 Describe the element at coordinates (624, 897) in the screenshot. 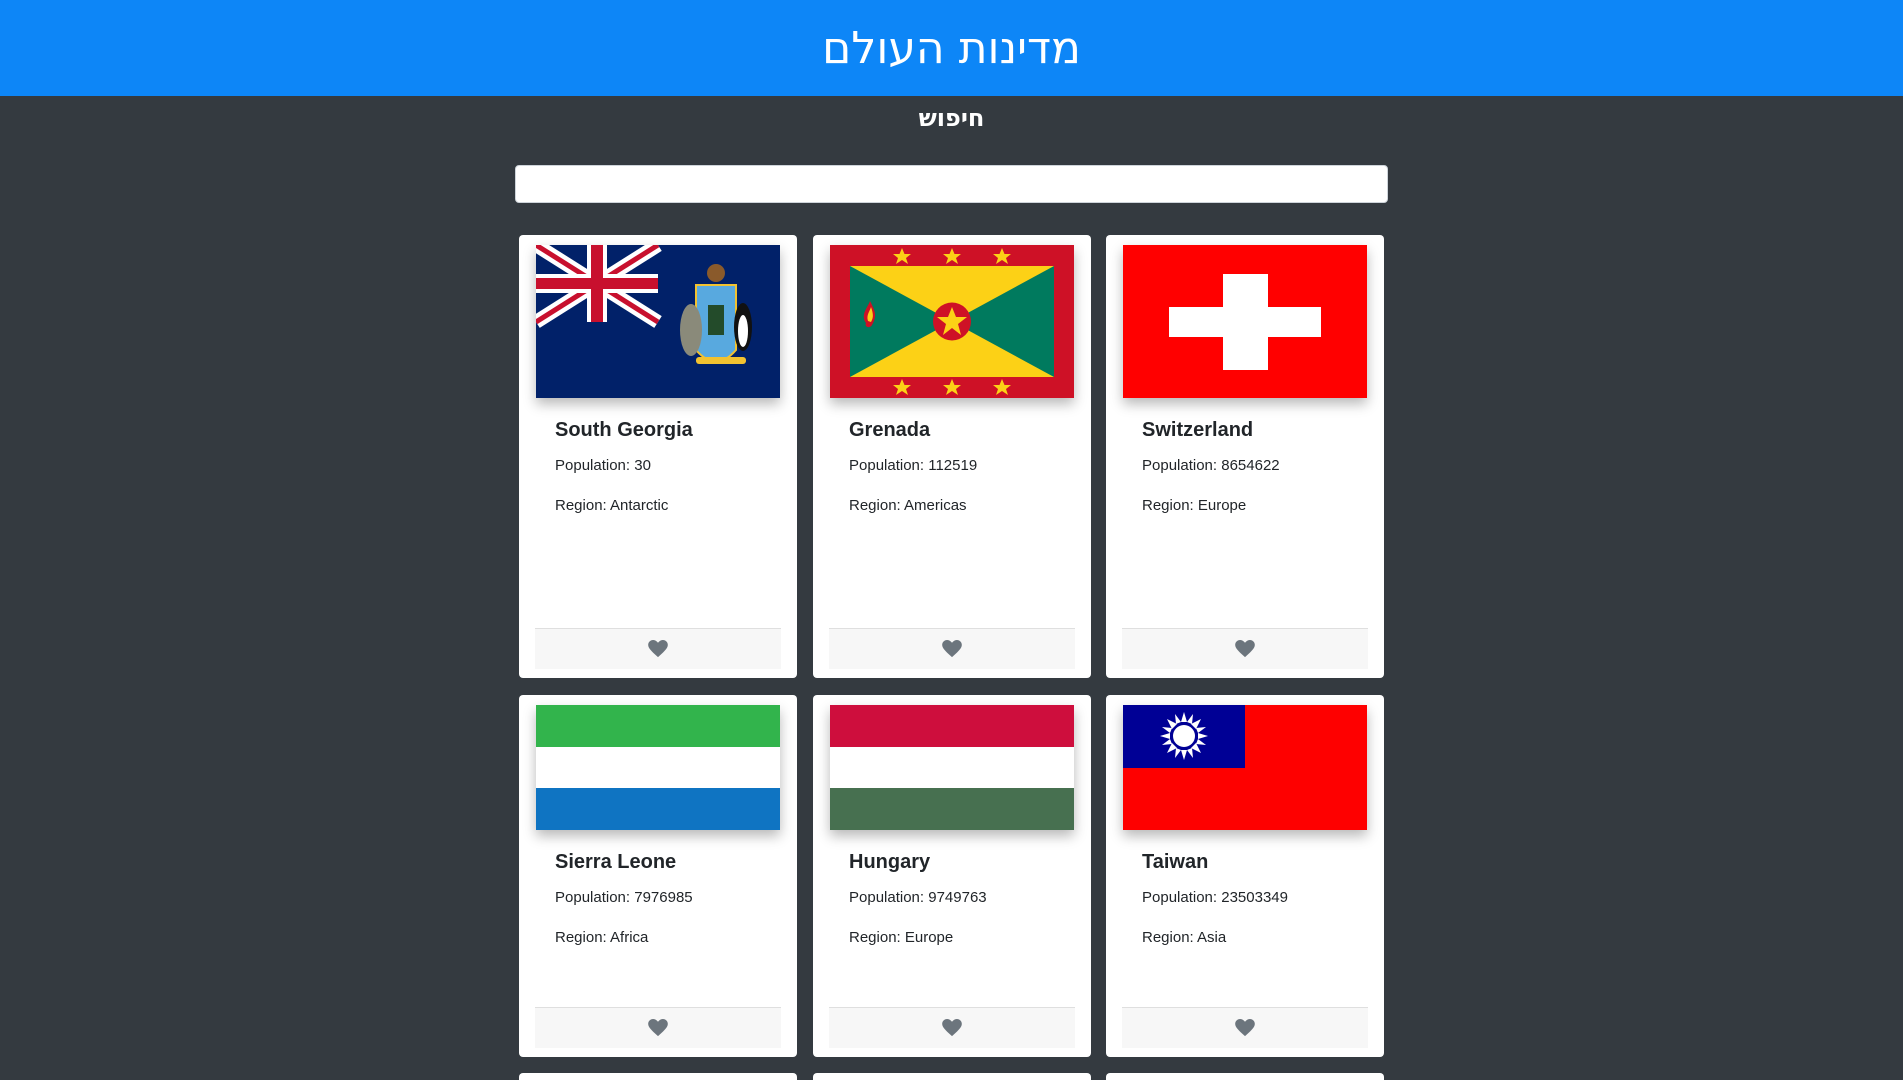

I see `country-population: Population: 7976985` at that location.